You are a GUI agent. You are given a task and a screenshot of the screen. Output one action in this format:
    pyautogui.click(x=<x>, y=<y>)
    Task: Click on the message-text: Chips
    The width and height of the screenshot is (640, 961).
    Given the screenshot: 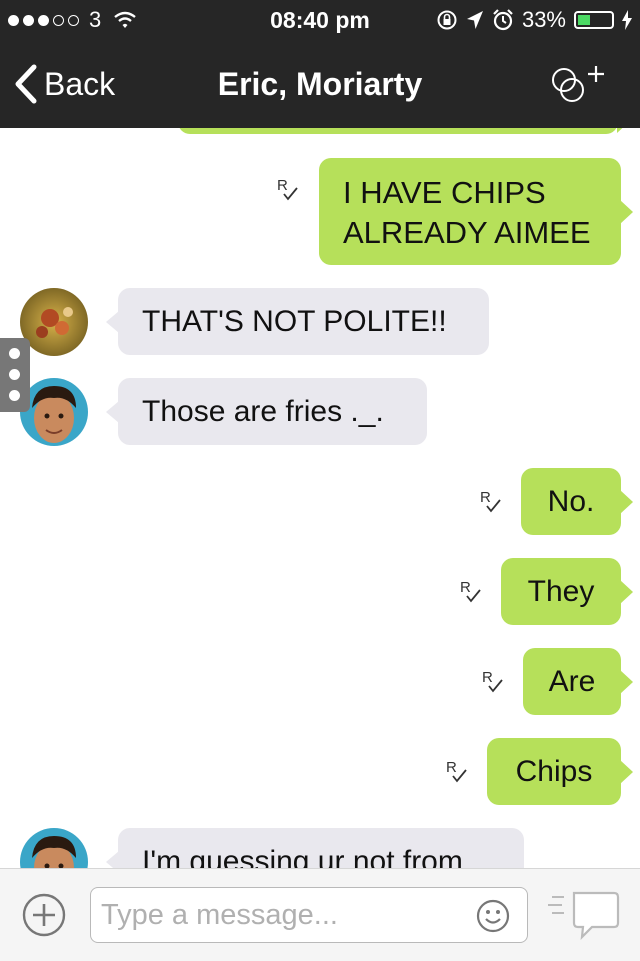 What is the action you would take?
    pyautogui.click(x=554, y=771)
    